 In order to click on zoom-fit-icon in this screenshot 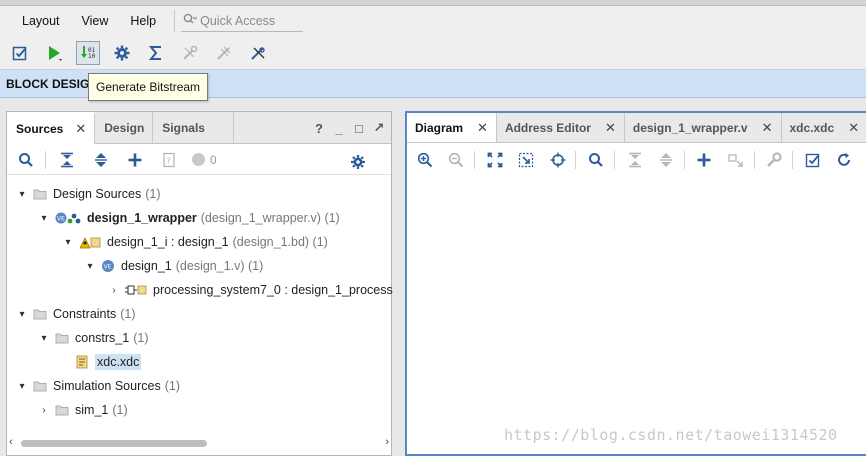, I will do `click(495, 160)`.